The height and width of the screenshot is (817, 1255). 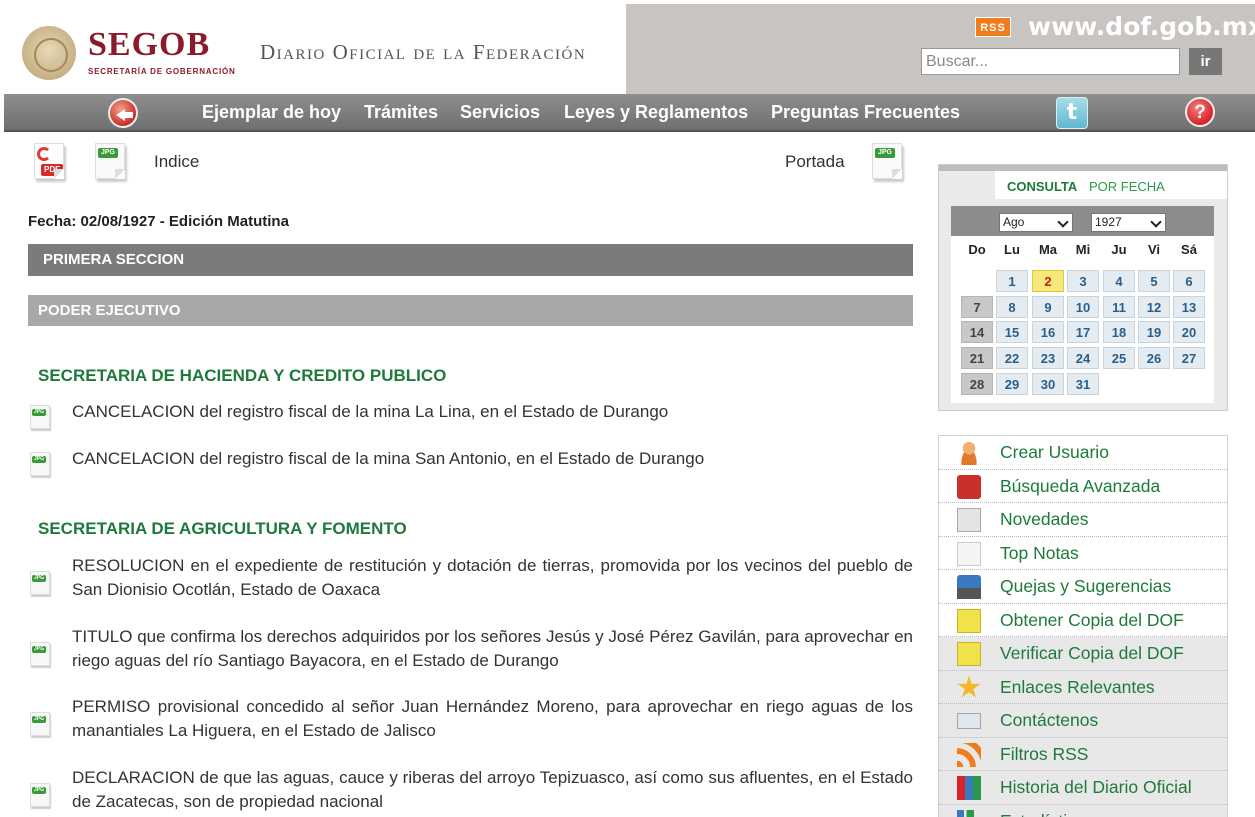 I want to click on menu-item: Contáctenos, so click(x=1083, y=721).